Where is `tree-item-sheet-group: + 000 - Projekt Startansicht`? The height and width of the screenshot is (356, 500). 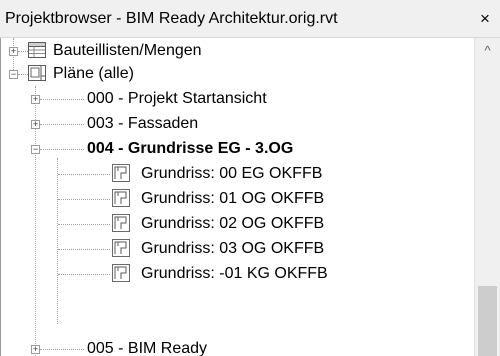
tree-item-sheet-group: + 000 - Projekt Startansicht is located at coordinates (237, 98).